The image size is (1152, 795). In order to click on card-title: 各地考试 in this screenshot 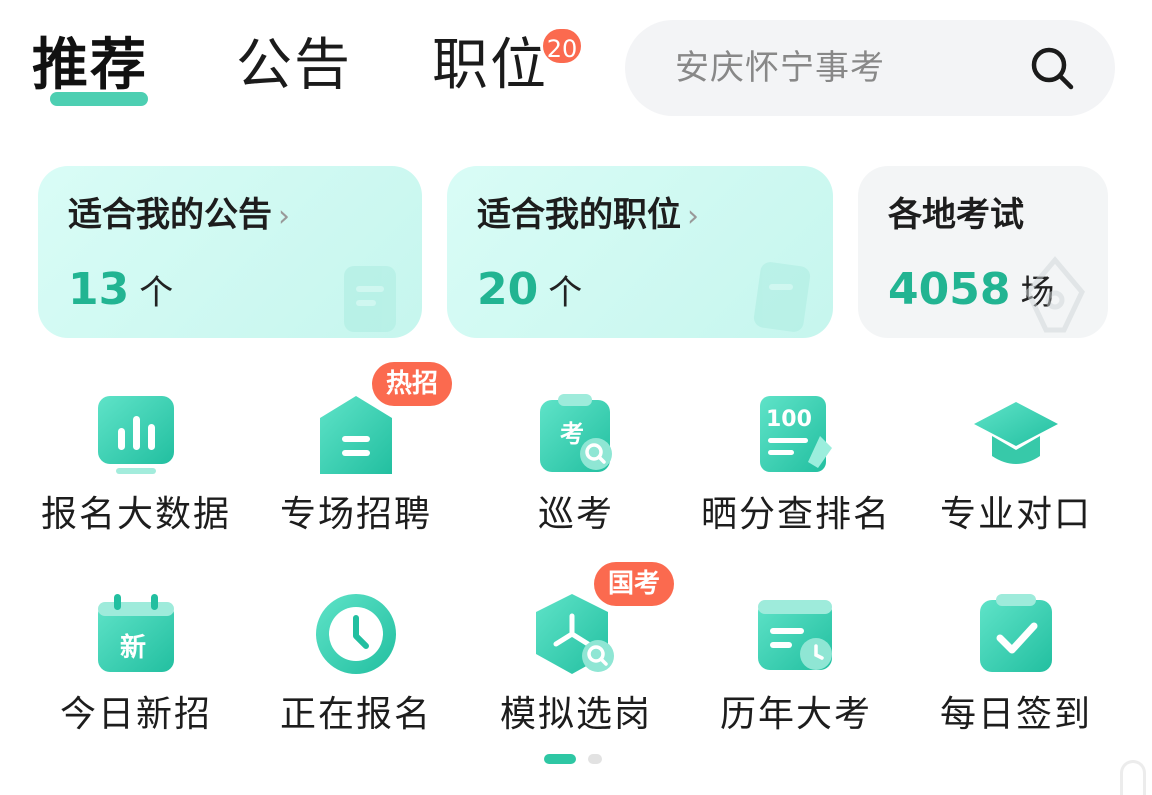, I will do `click(956, 215)`.